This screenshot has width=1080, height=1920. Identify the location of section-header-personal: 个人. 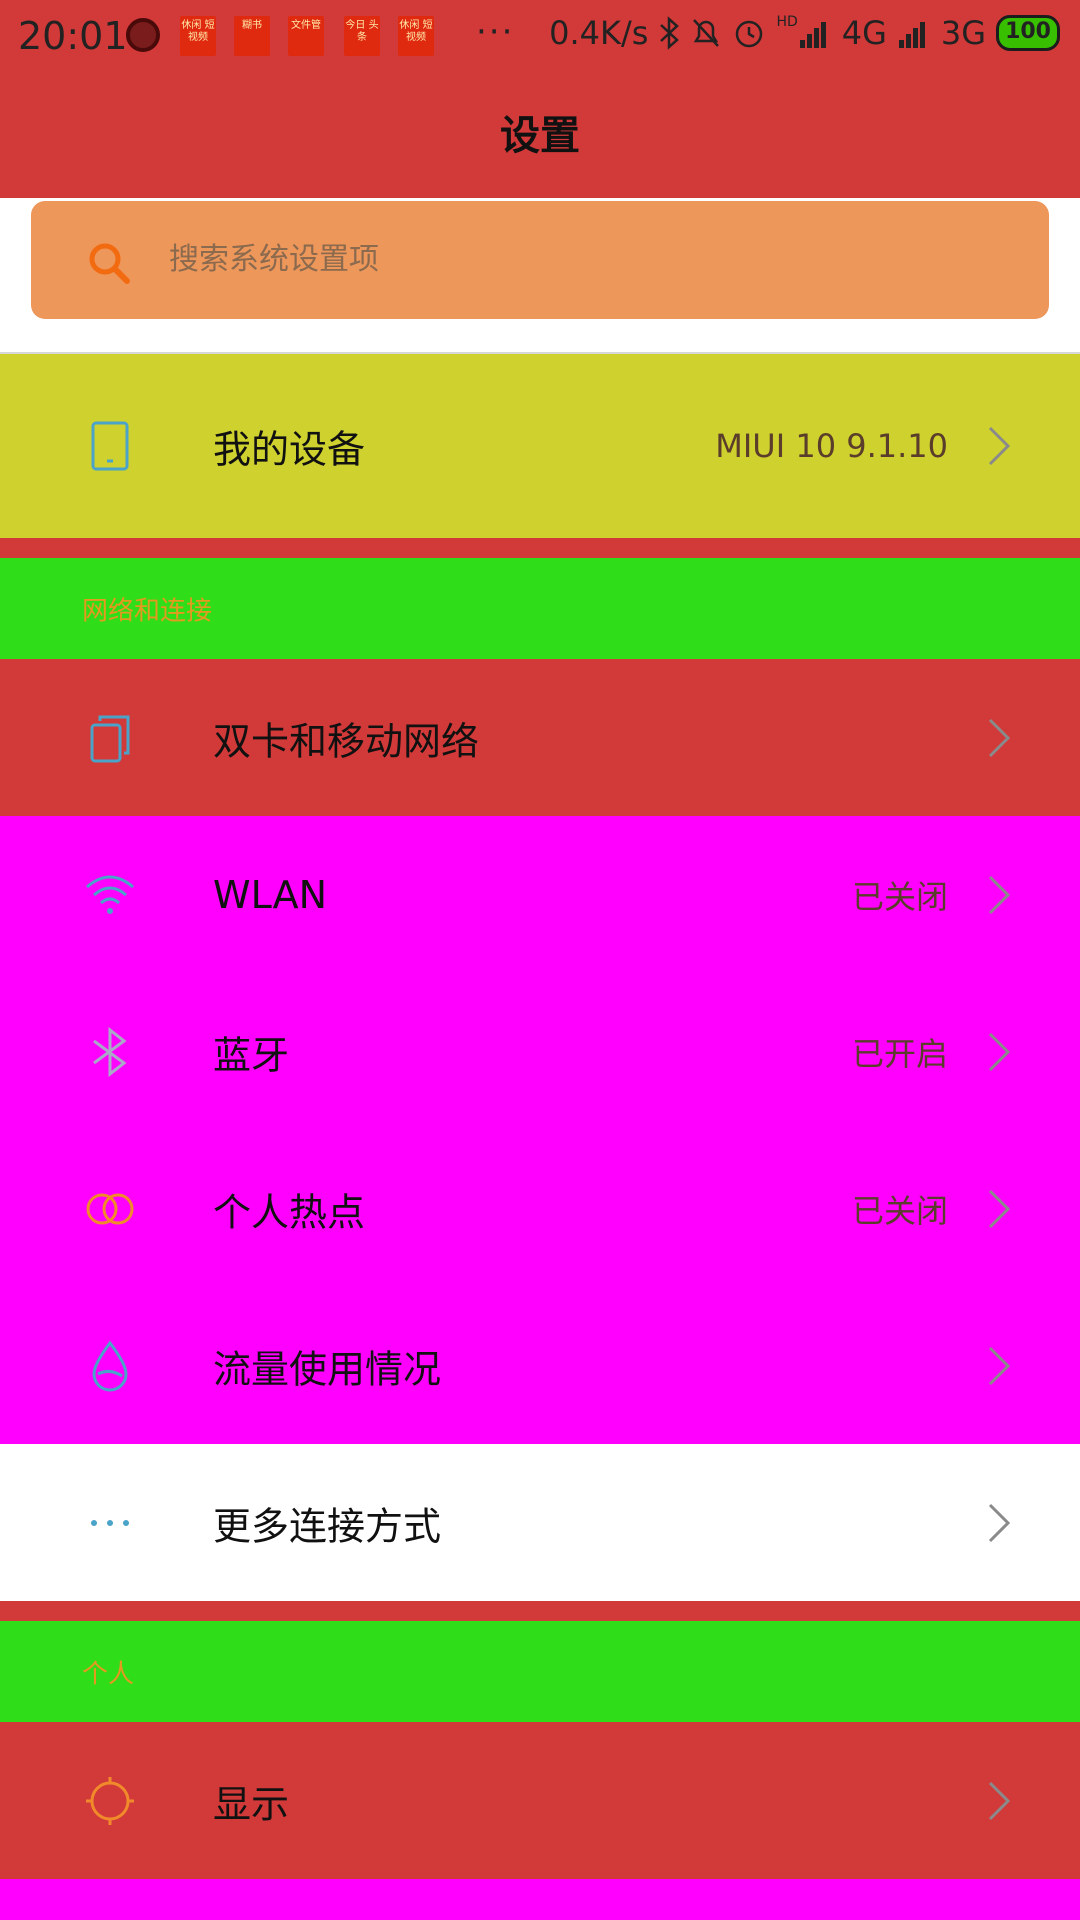
(540, 1671).